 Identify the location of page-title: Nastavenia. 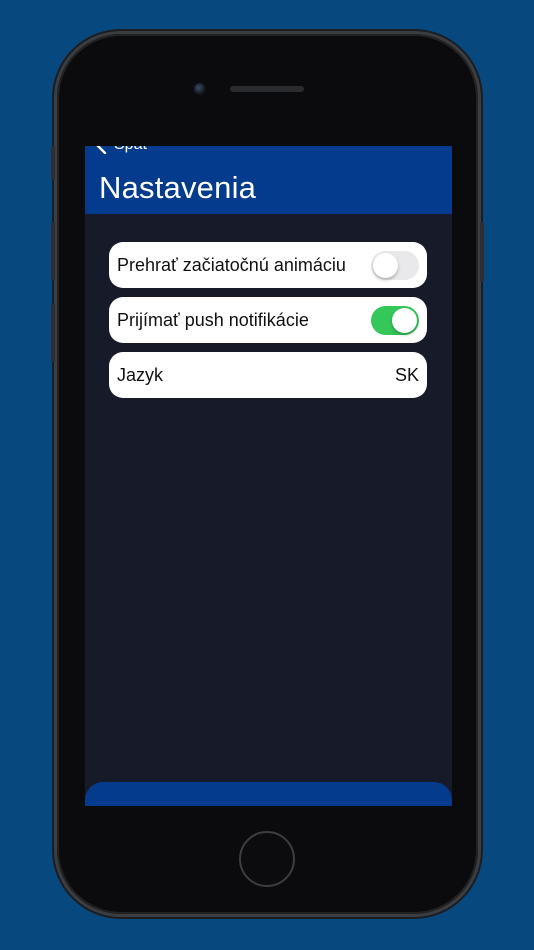
(178, 187).